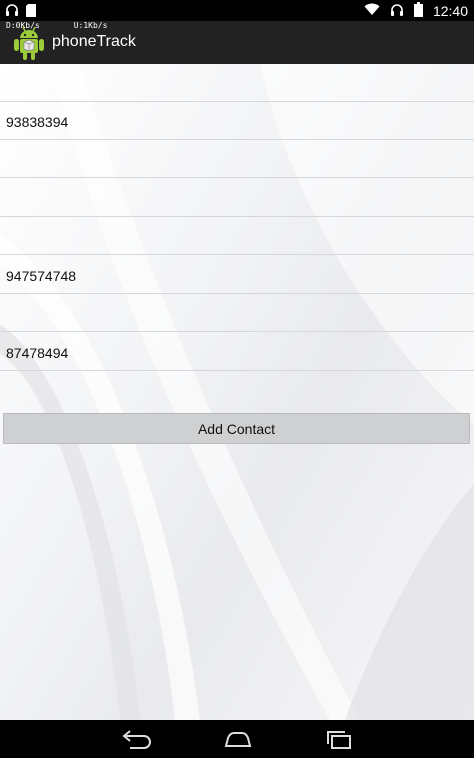  Describe the element at coordinates (31, 11) in the screenshot. I see `sd-card-icon` at that location.